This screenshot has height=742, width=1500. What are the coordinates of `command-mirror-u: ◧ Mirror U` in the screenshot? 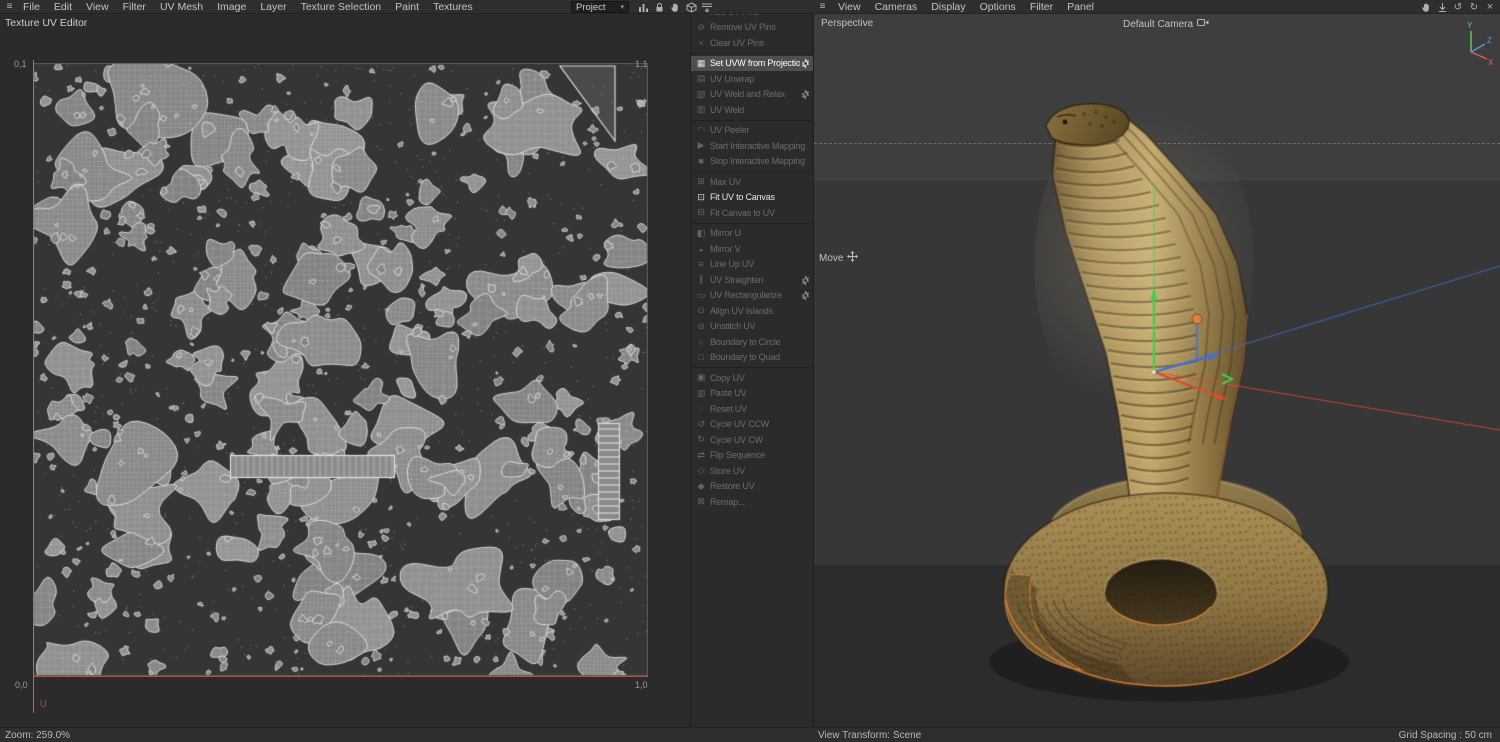 It's located at (752, 234).